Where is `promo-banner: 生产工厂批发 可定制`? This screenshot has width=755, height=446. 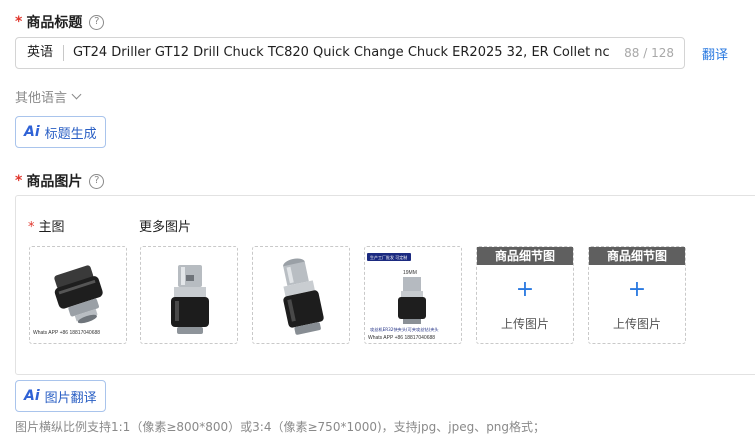
promo-banner: 生产工厂批发 可定制 is located at coordinates (388, 257).